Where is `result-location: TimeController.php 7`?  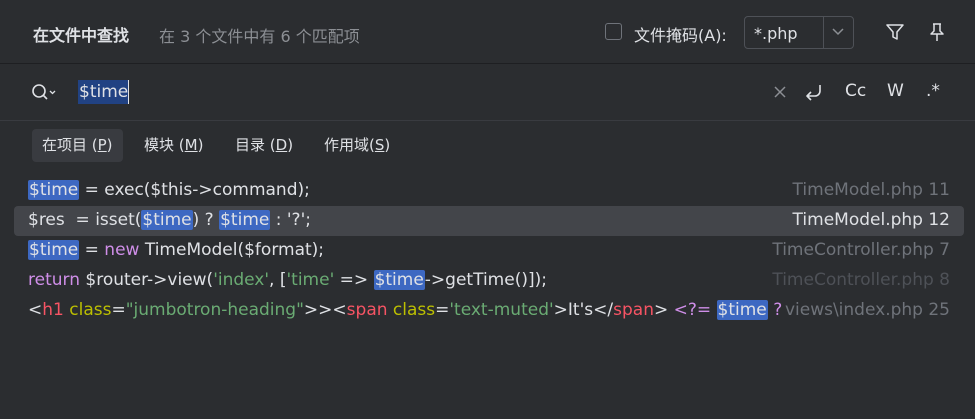
result-location: TimeController.php 7 is located at coordinates (861, 250).